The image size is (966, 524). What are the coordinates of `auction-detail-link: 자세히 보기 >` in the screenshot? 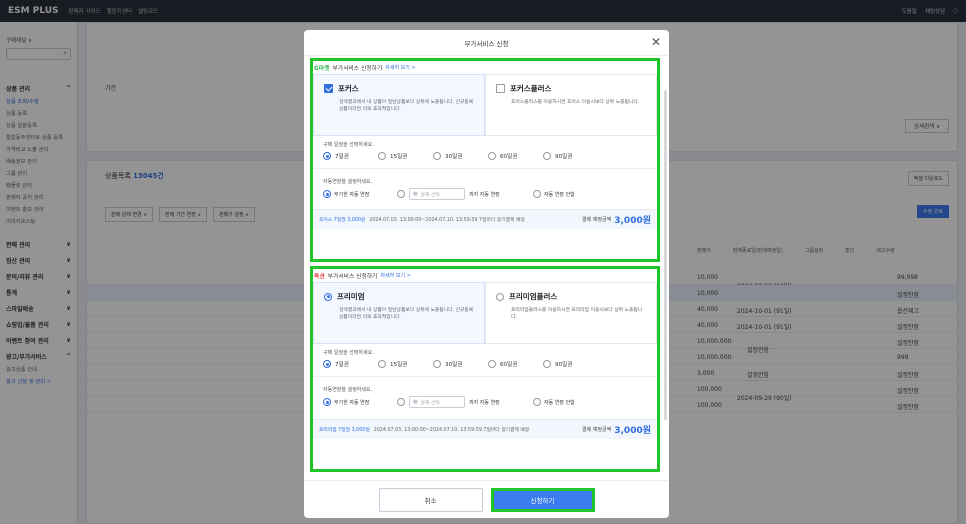 It's located at (396, 275).